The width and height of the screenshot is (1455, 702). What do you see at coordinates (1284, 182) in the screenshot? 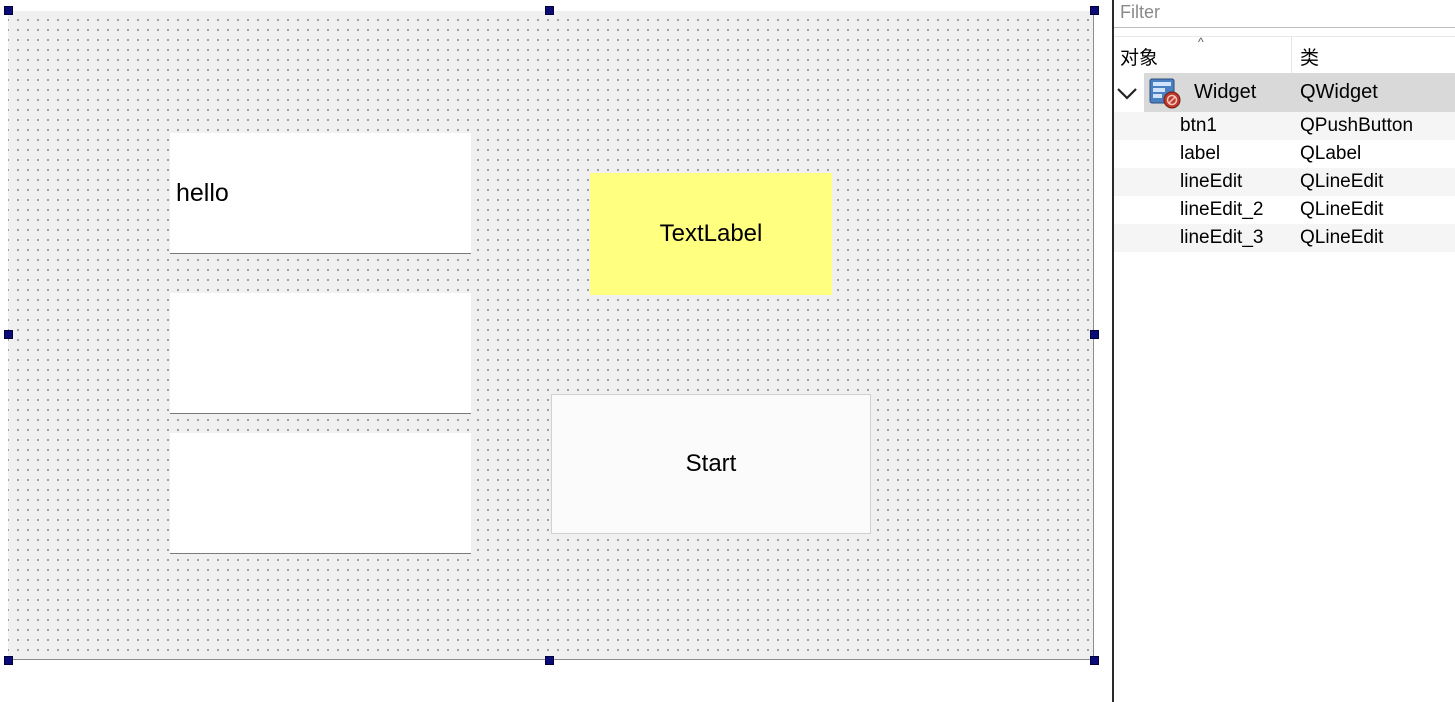
I see `tree-row-lineedit: lineEdit QLineEdit` at bounding box center [1284, 182].